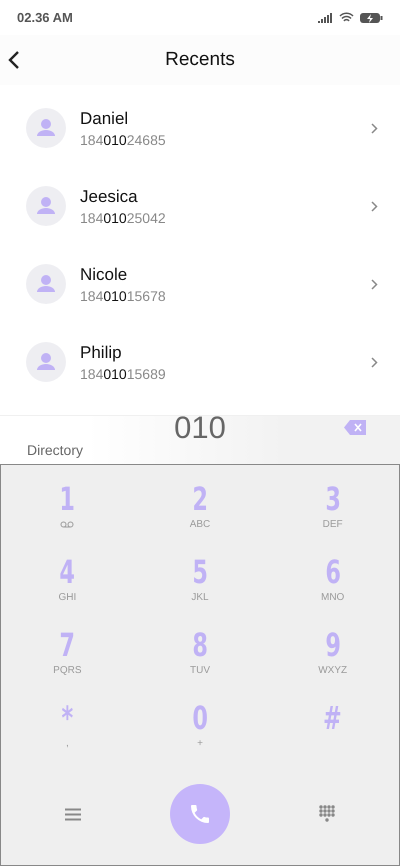 Image resolution: width=400 pixels, height=866 pixels. Describe the element at coordinates (200, 362) in the screenshot. I see `contact-row: Philip 18401015689` at that location.